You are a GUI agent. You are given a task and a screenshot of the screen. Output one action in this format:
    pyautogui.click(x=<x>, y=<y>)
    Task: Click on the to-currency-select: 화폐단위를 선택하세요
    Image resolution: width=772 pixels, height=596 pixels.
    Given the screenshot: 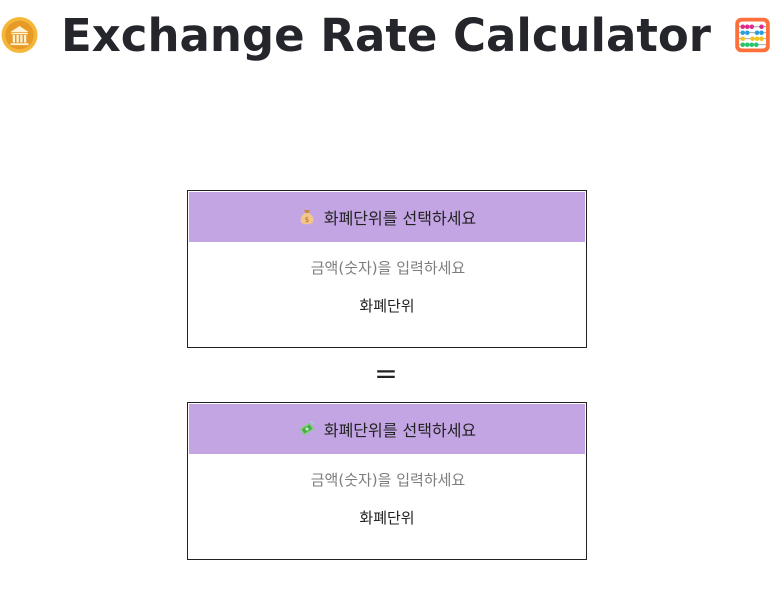 What is the action you would take?
    pyautogui.click(x=387, y=429)
    